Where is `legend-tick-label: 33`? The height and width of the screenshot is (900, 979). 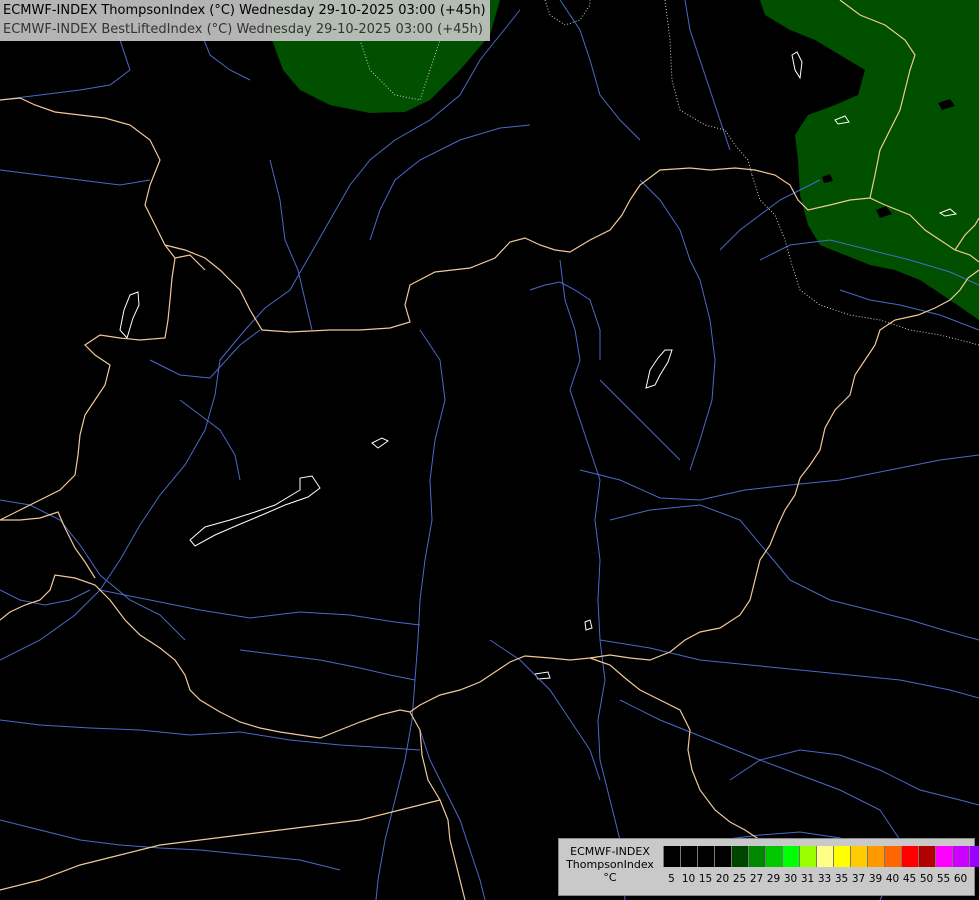
legend-tick-label: 33 is located at coordinates (824, 879).